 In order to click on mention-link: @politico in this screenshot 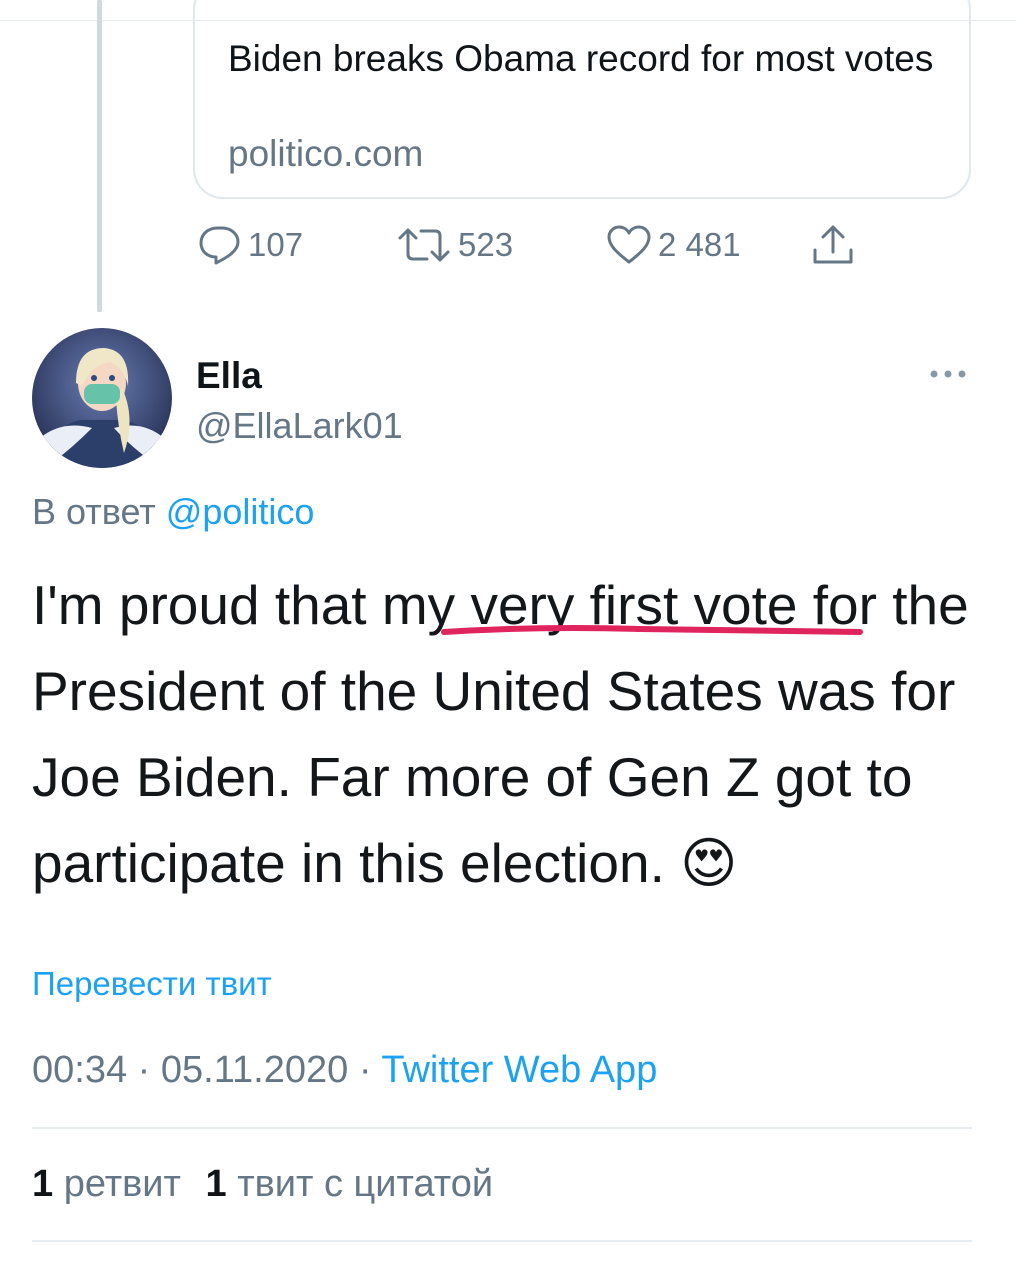, I will do `click(240, 511)`.